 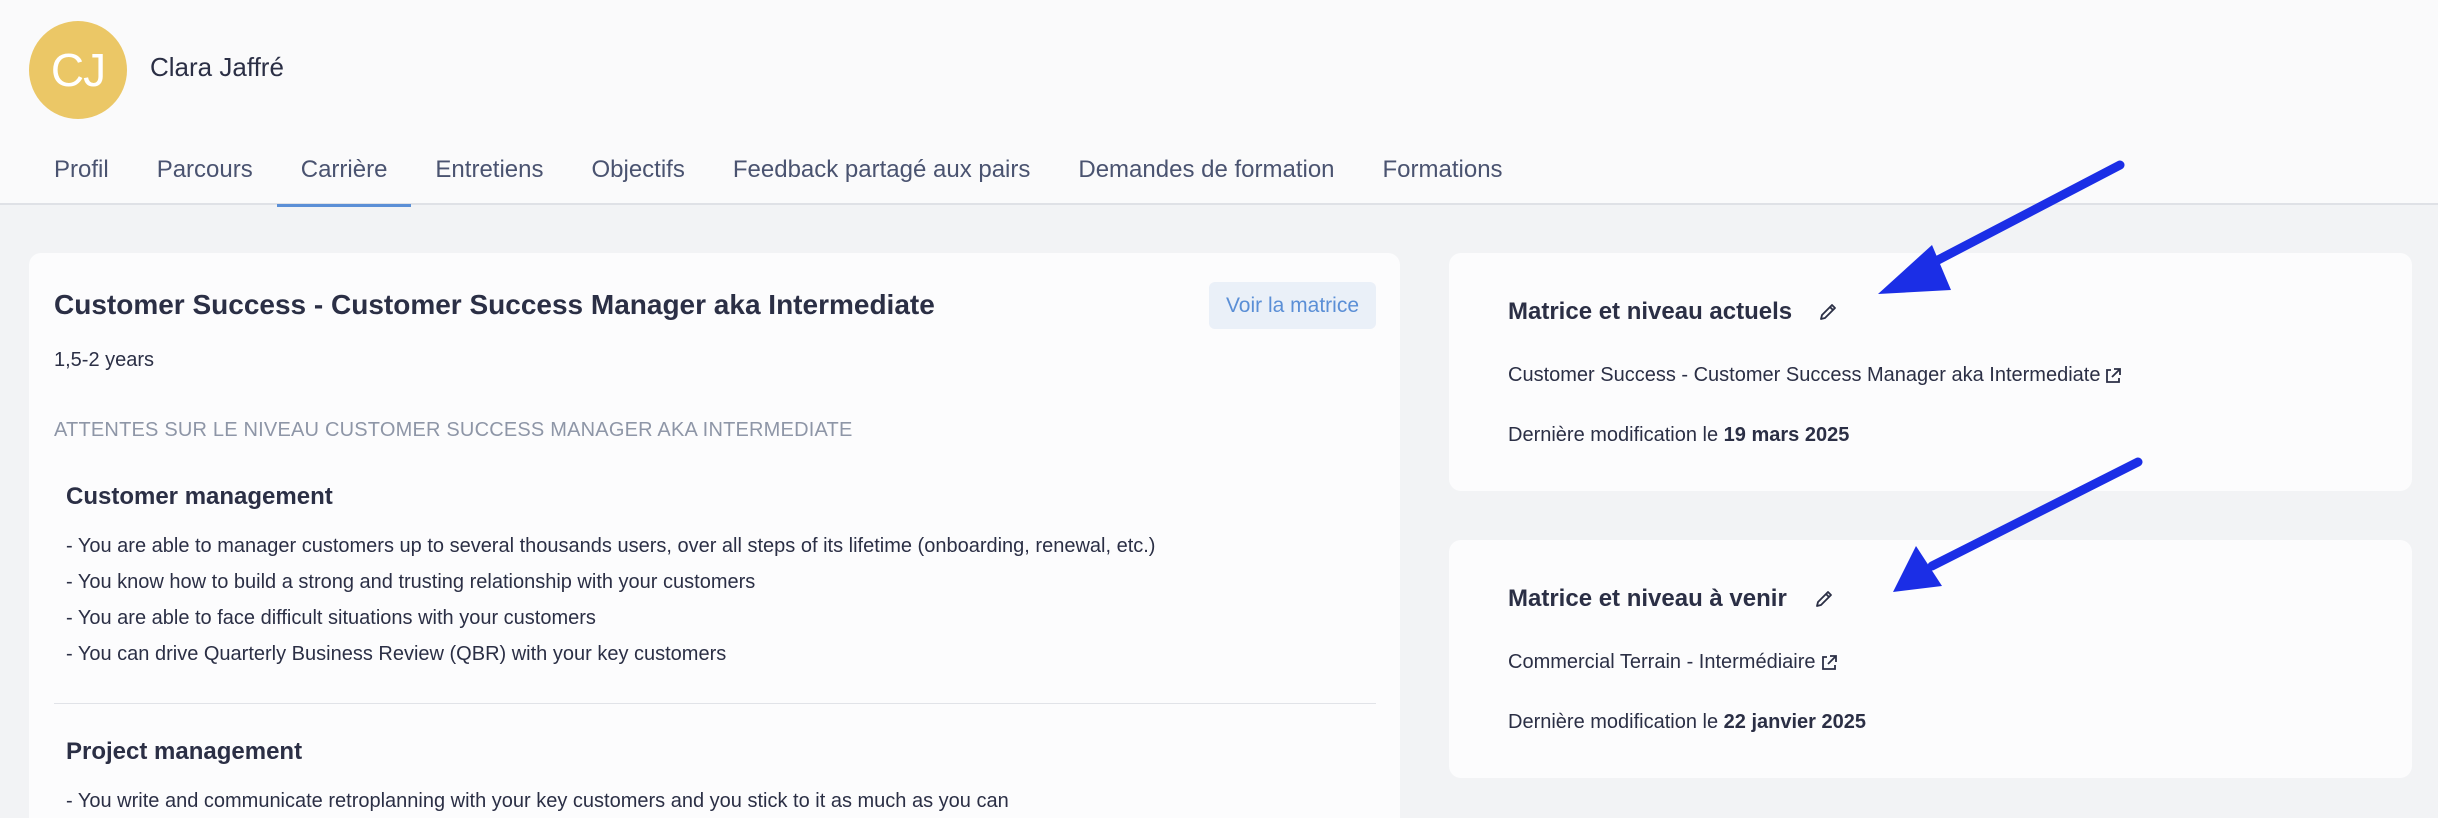 What do you see at coordinates (1647, 598) in the screenshot?
I see `upcoming-matrix-title: Matrice et niveau à venir` at bounding box center [1647, 598].